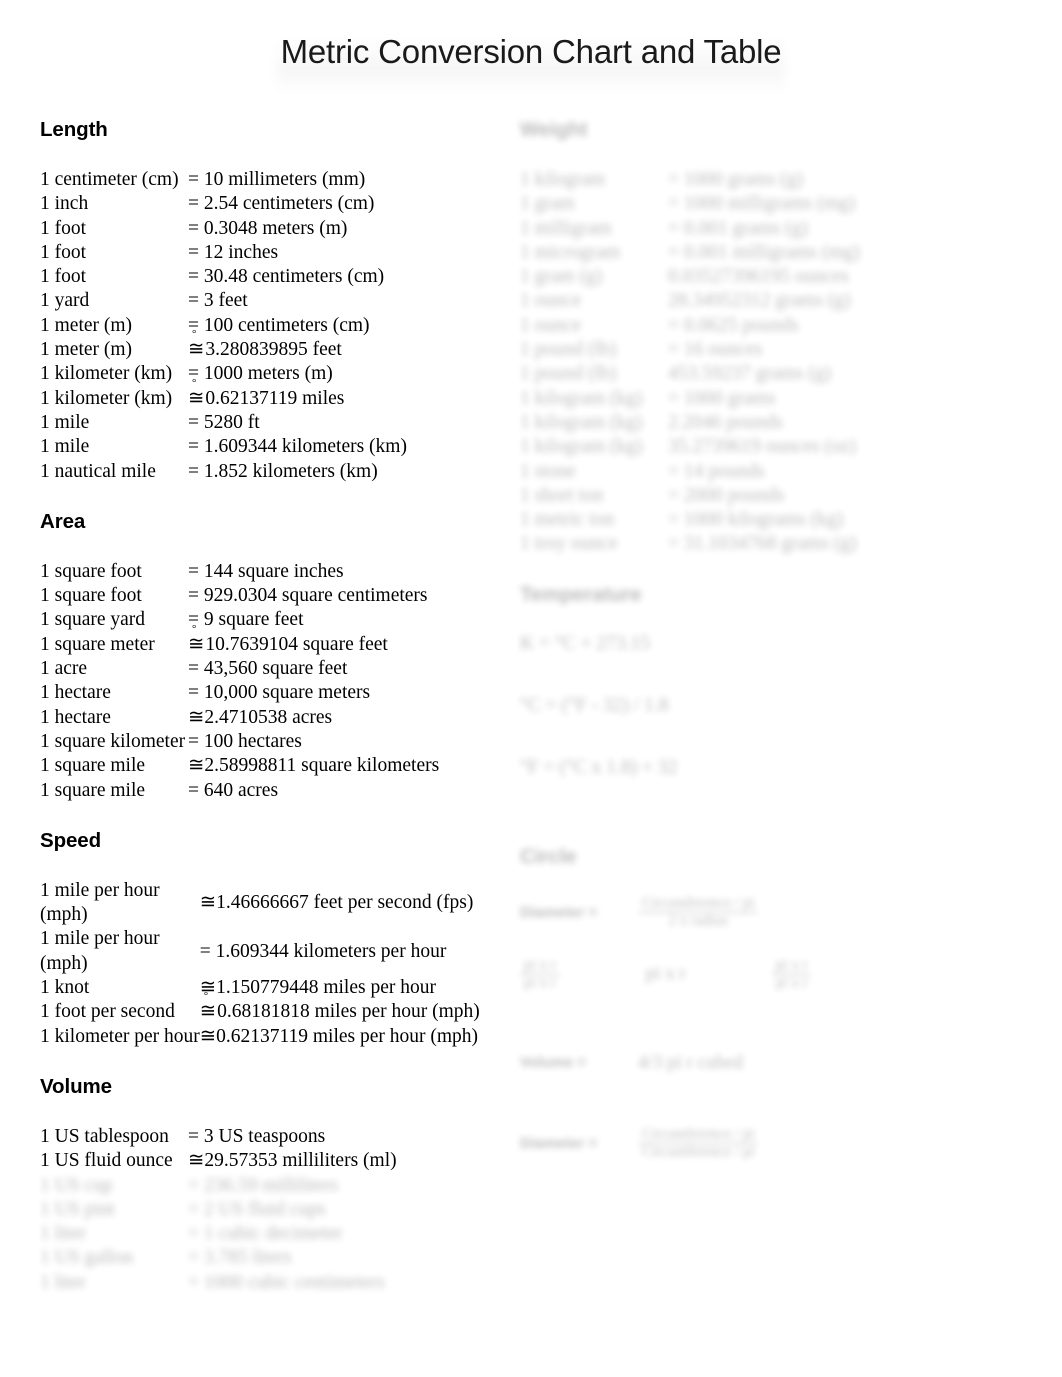 This screenshot has height=1377, width=1062. What do you see at coordinates (594, 705) in the screenshot?
I see `temperature-formula: °C = (°F - 32) / 1.8` at bounding box center [594, 705].